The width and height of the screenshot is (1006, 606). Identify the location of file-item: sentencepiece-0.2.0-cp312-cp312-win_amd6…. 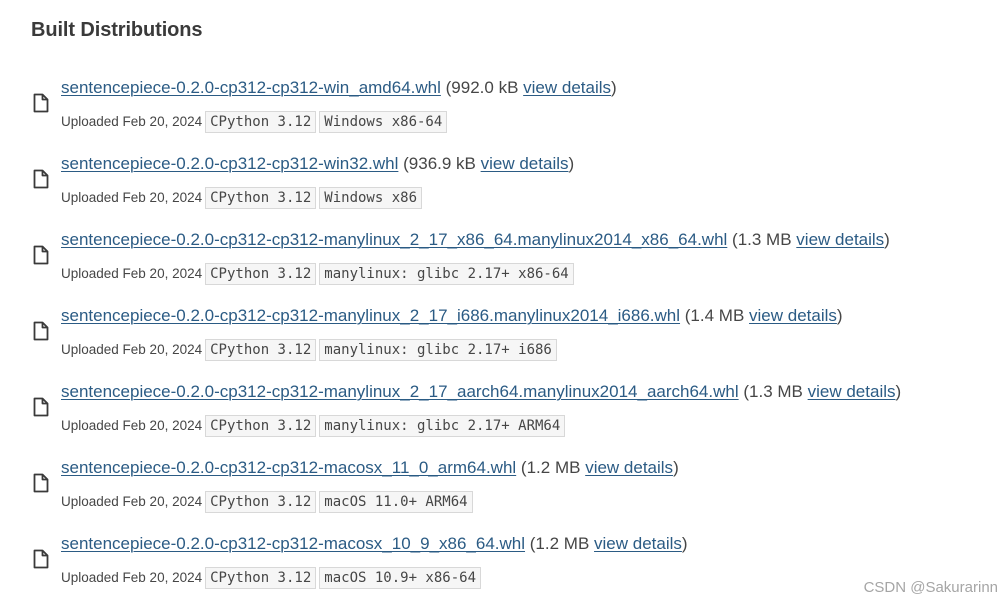
(503, 112).